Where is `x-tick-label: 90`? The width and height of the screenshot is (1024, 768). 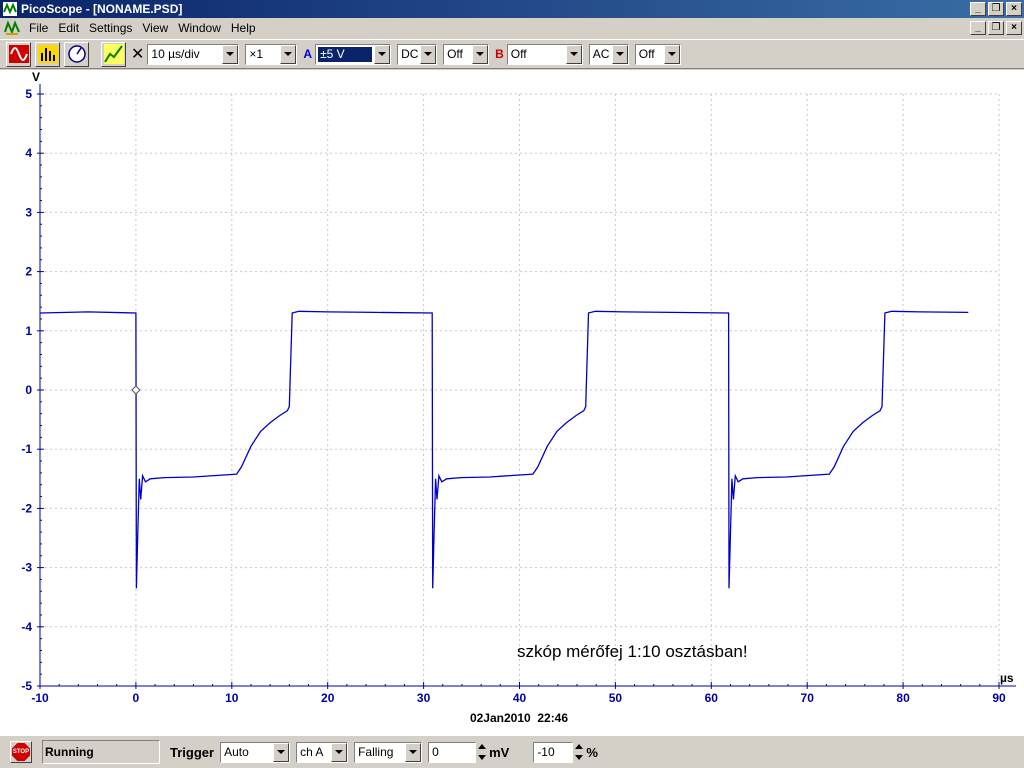
x-tick-label: 90 is located at coordinates (999, 698).